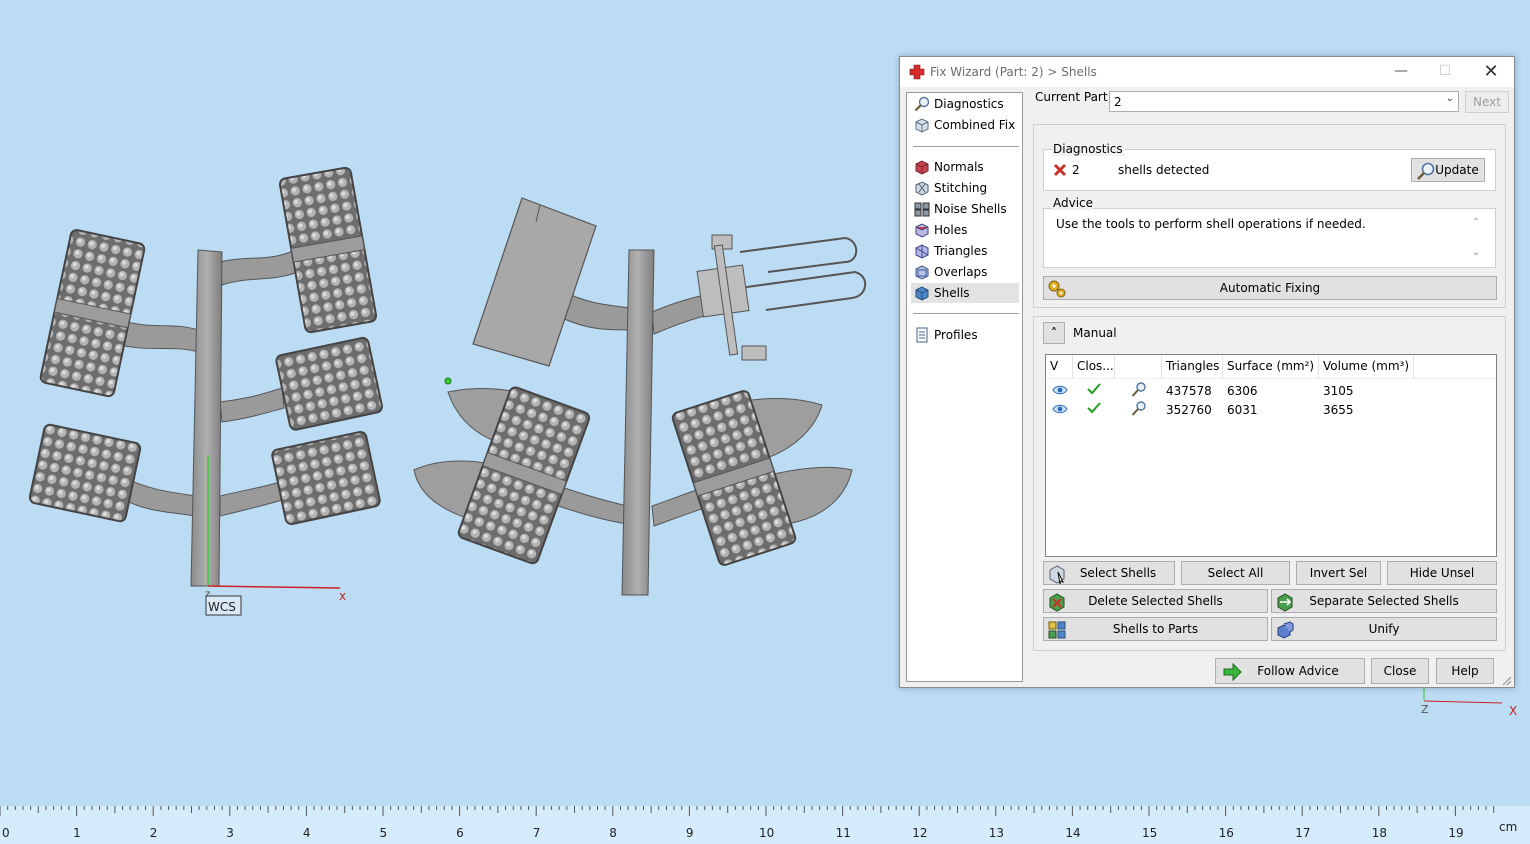 Image resolution: width=1530 pixels, height=844 pixels. What do you see at coordinates (536, 833) in the screenshot?
I see `ruler-tick-label: 7` at bounding box center [536, 833].